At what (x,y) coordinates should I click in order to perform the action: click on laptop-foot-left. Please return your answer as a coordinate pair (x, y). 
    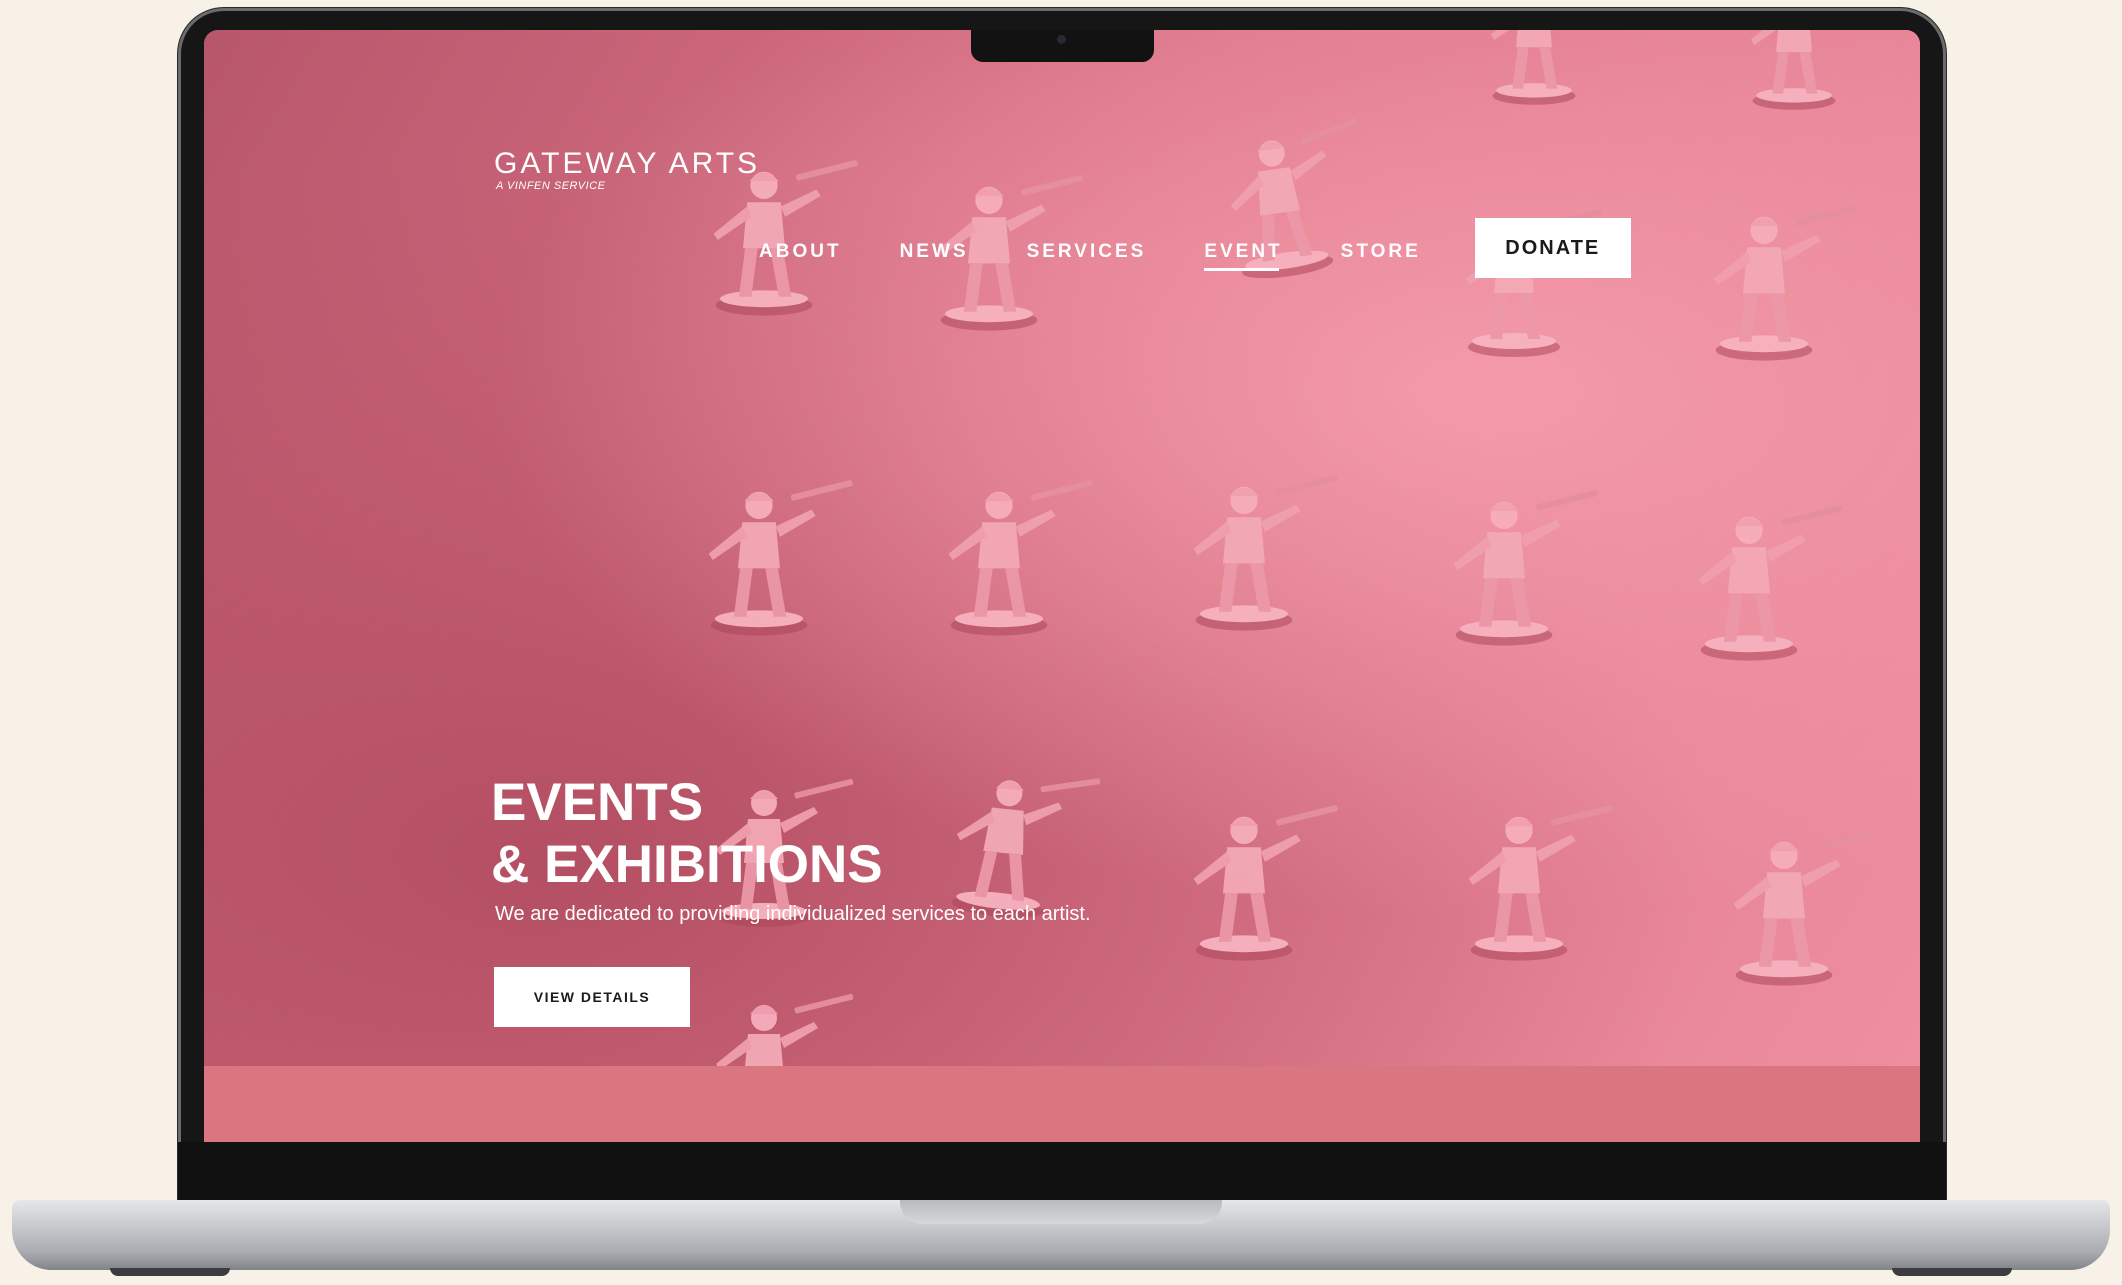
    Looking at the image, I should click on (170, 1272).